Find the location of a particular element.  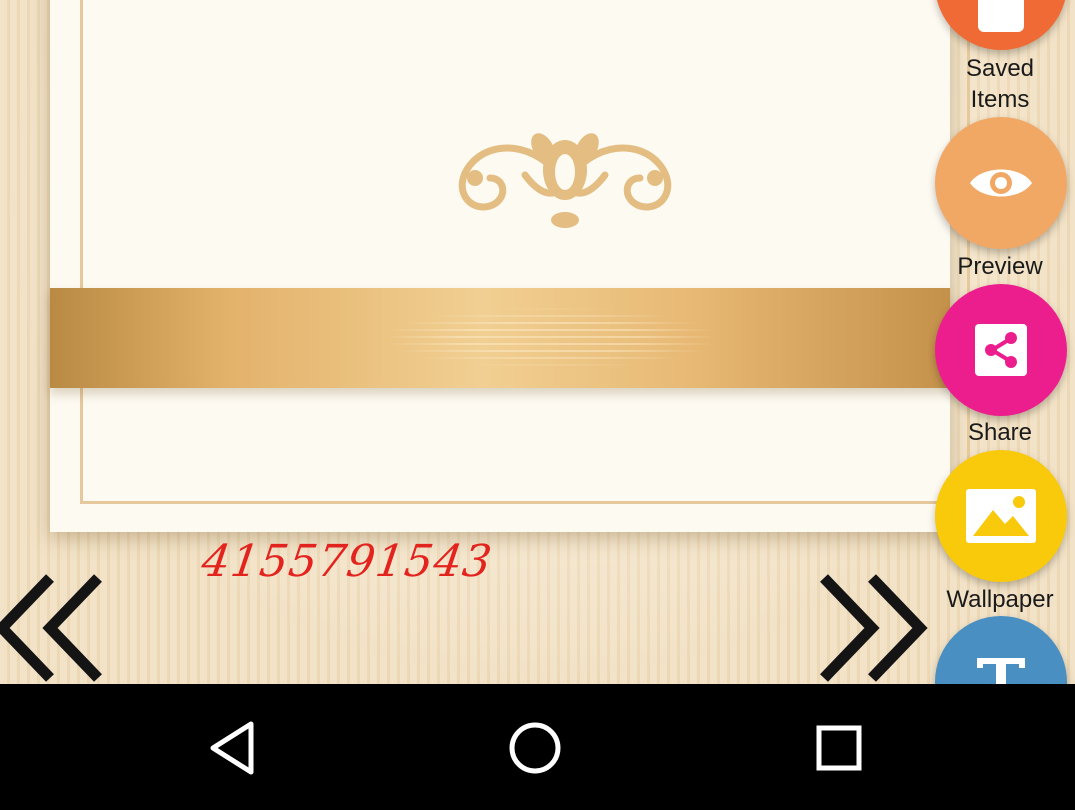

wallpaper-label: Wallpaper is located at coordinates (1000, 599).